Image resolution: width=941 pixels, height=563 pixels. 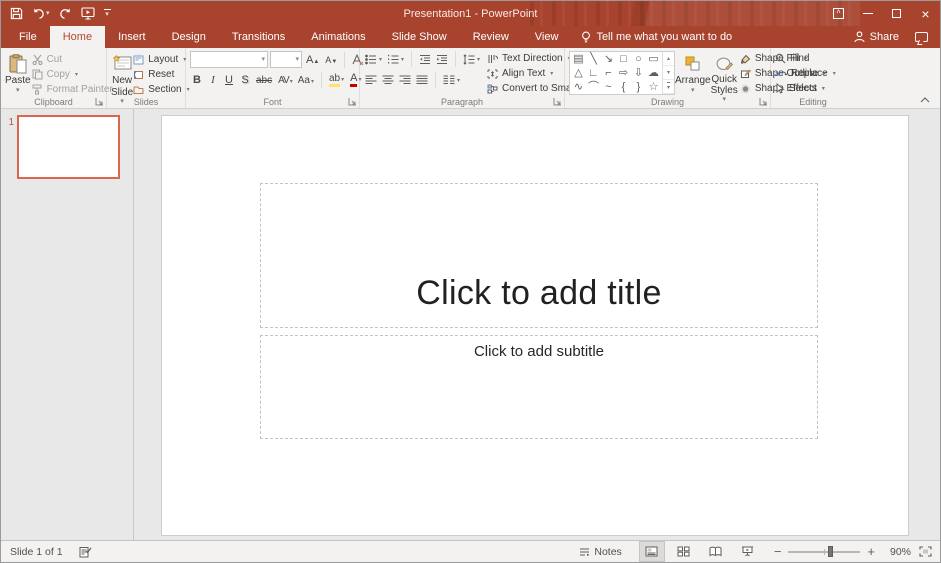 I want to click on collapse-ribbon-button, so click(x=925, y=100).